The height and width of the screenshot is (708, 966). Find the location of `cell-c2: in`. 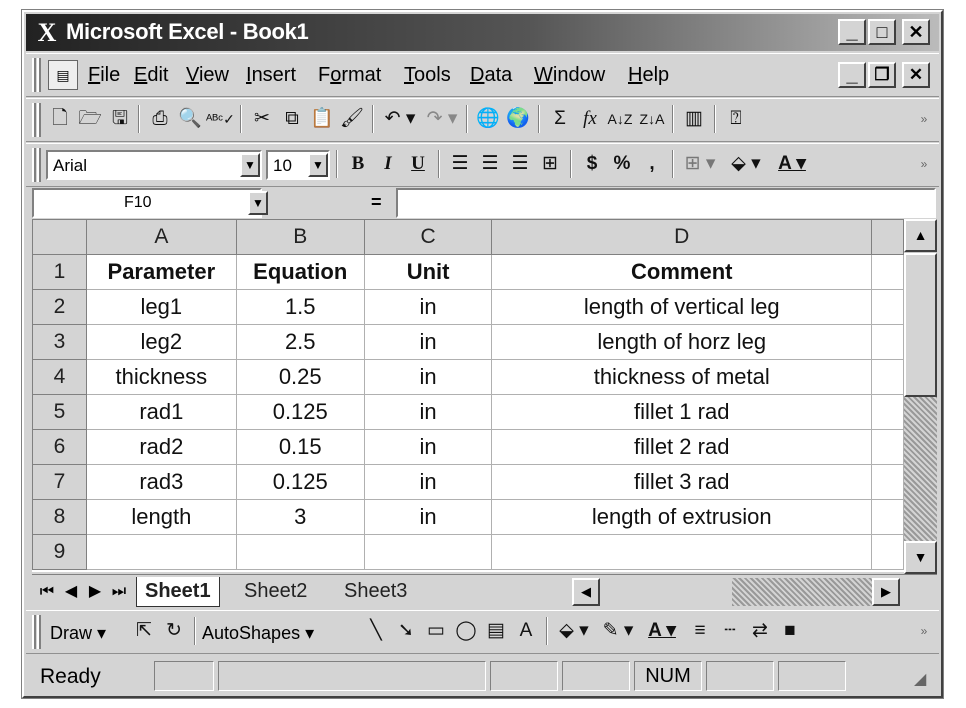

cell-c2: in is located at coordinates (428, 307).